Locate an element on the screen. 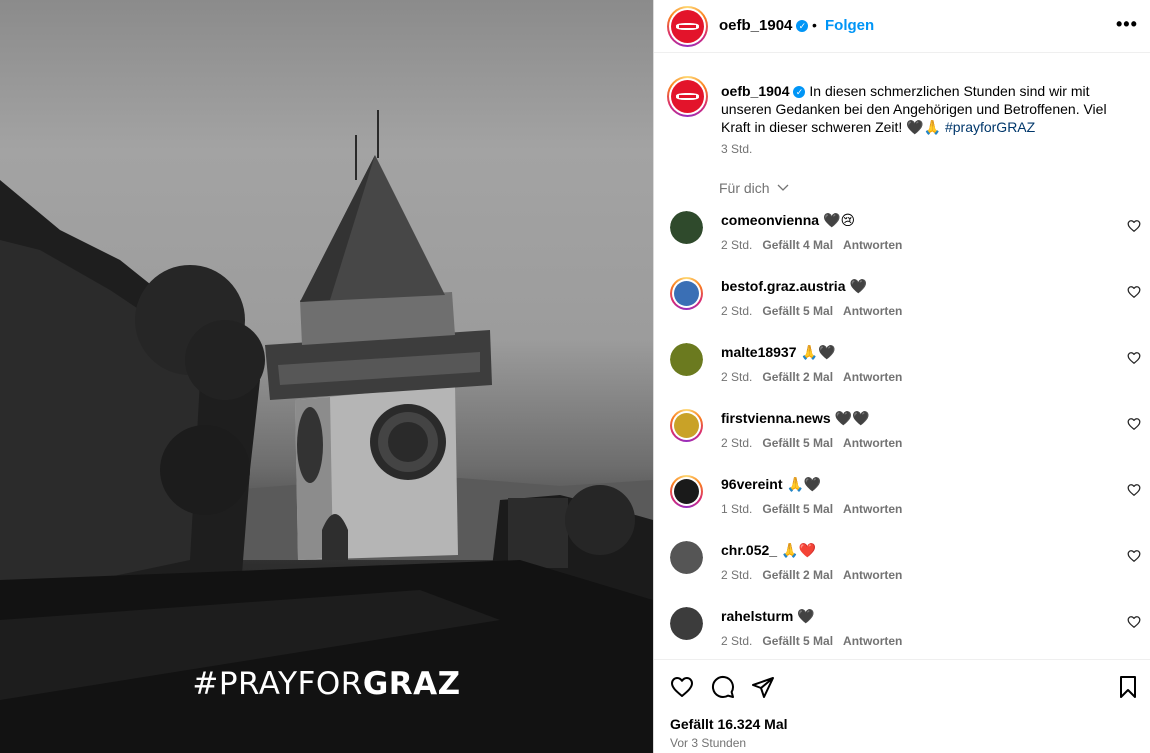  commenter-username: rahelsturm is located at coordinates (757, 616).